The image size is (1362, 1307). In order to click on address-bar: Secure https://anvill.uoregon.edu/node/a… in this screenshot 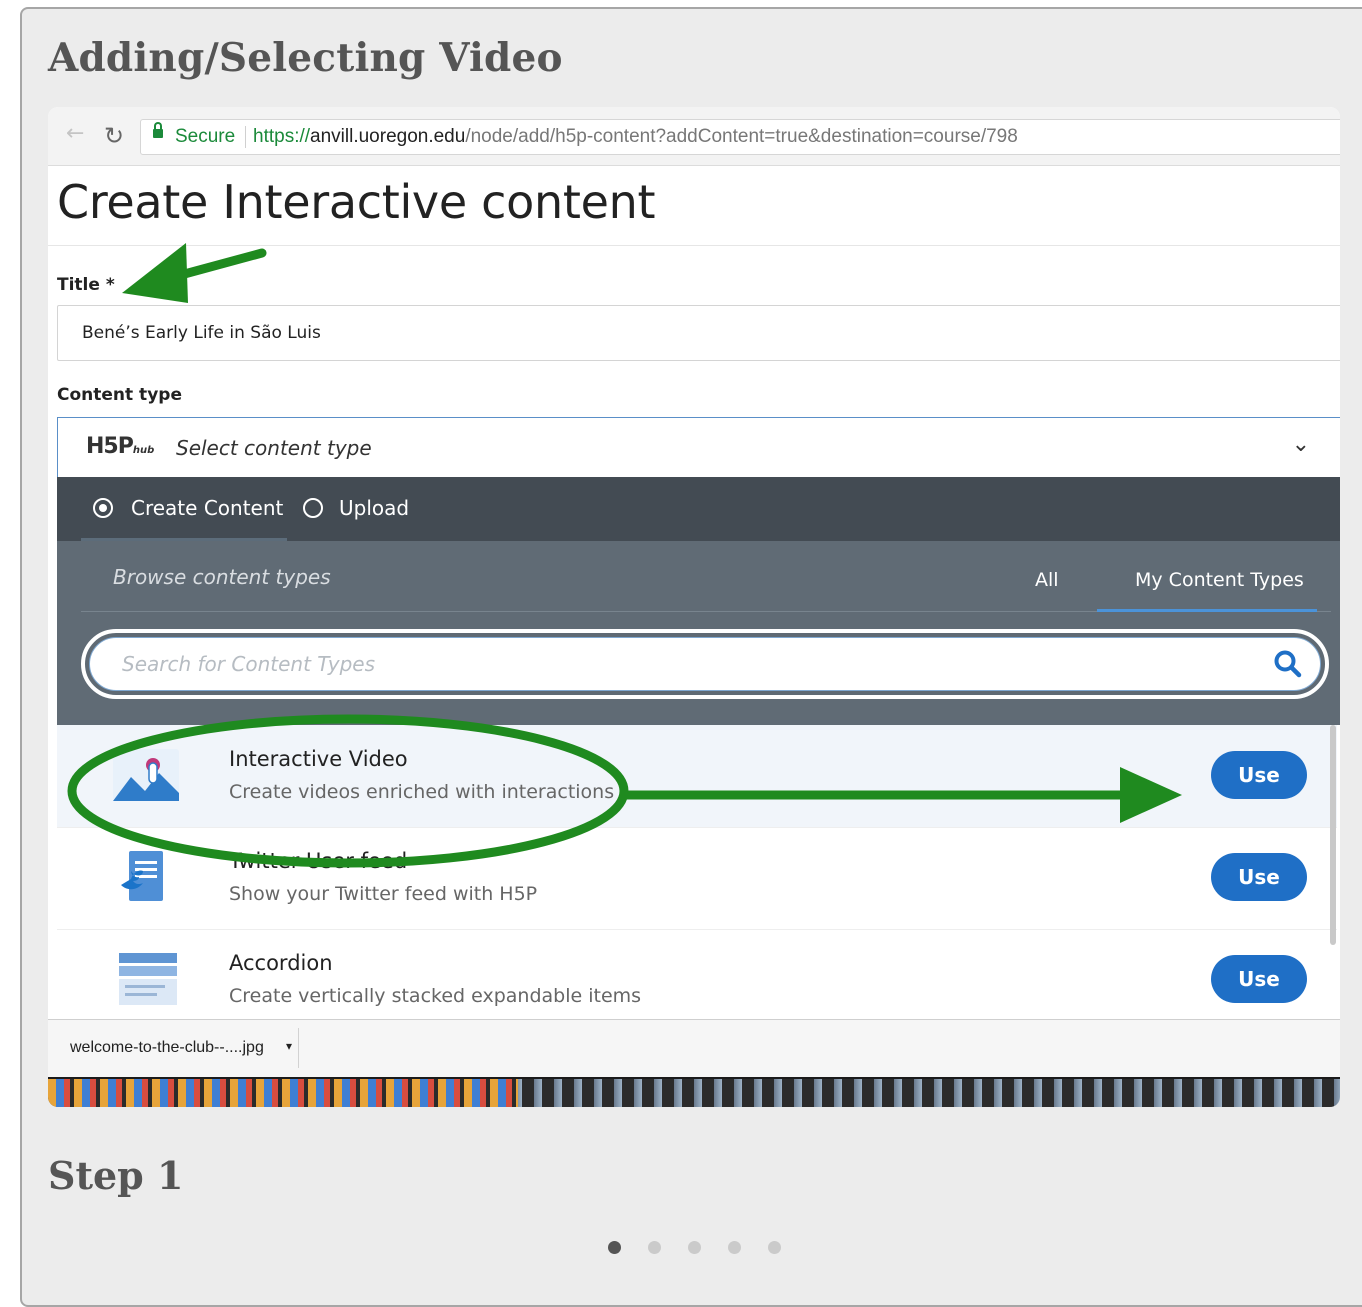, I will do `click(740, 137)`.